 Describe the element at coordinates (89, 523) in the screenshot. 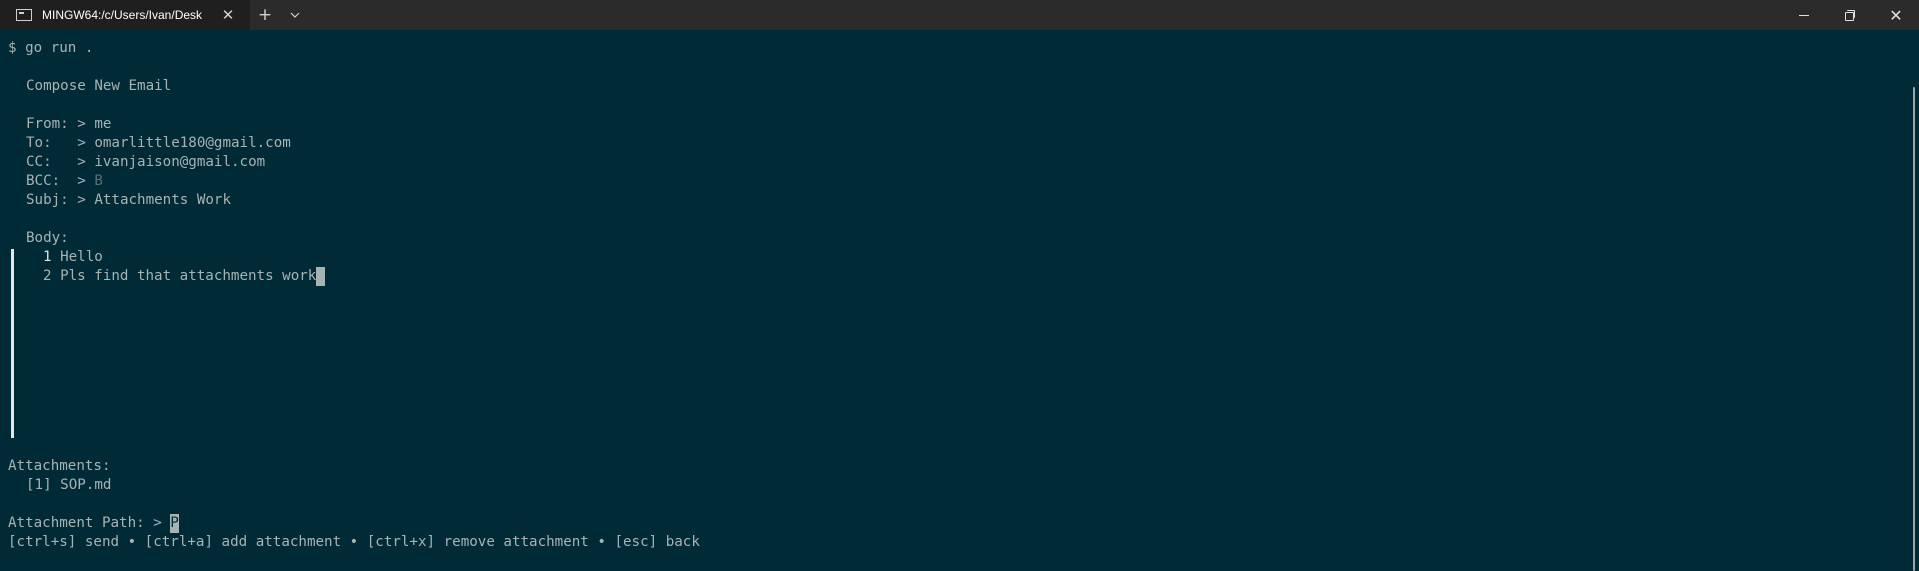

I see `attachment-path-label: Attachment Path: >` at that location.